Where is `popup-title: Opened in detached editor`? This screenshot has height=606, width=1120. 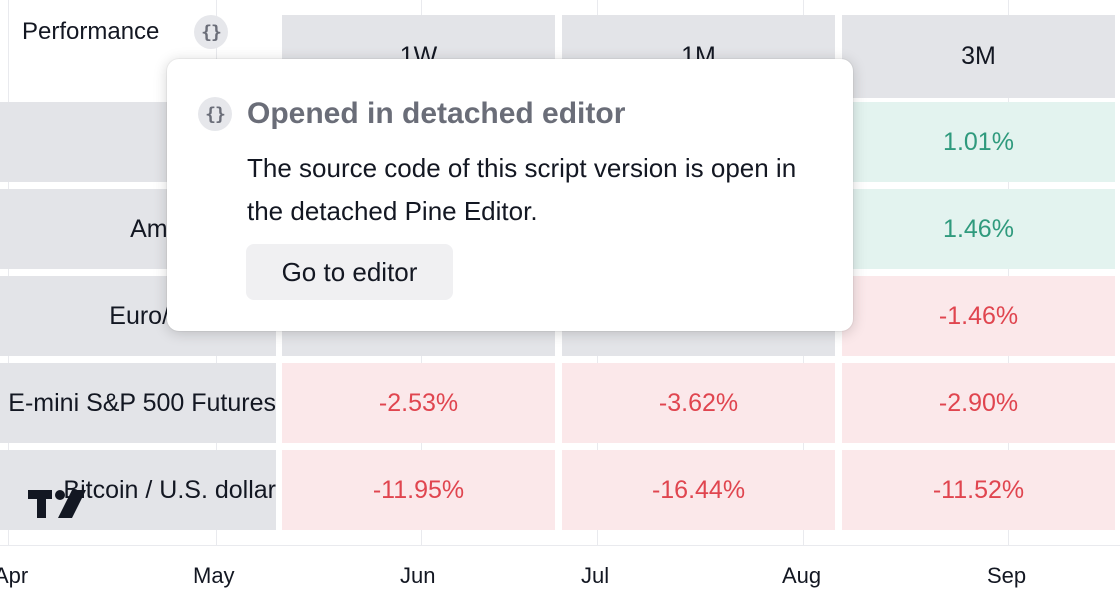 popup-title: Opened in detached editor is located at coordinates (436, 113).